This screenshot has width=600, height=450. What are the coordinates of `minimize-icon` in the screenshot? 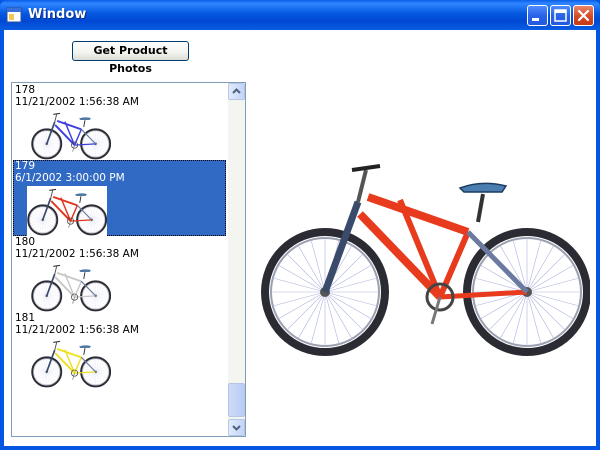 It's located at (535, 19).